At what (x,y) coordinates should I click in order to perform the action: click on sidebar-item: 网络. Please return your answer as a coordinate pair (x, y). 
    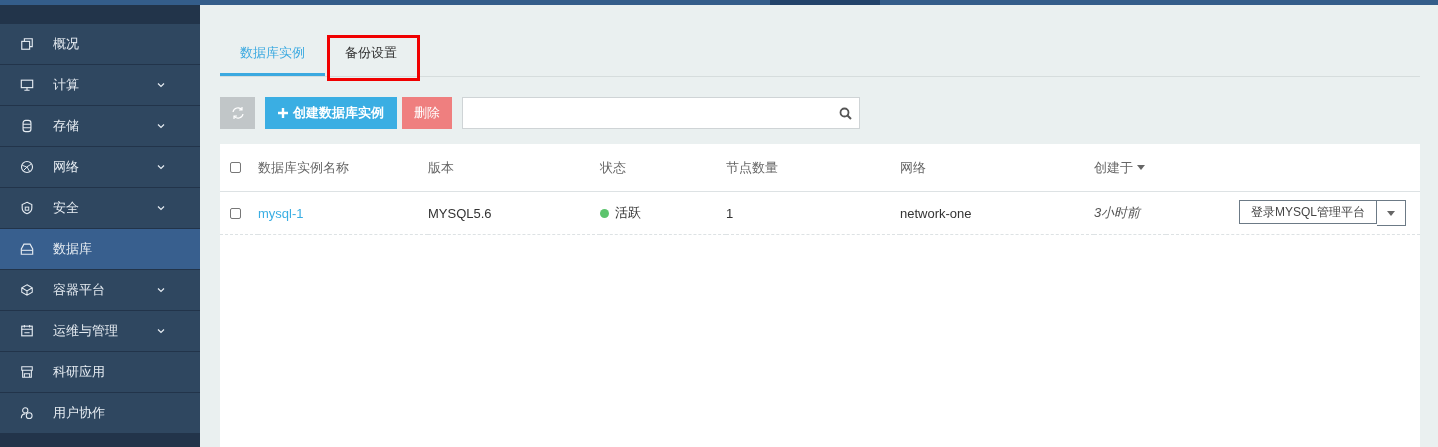
    Looking at the image, I should click on (100, 167).